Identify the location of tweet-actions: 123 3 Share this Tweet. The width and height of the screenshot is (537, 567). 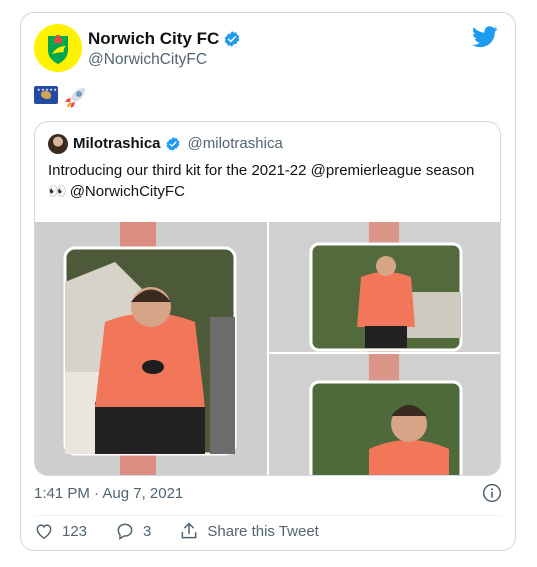
(190, 531).